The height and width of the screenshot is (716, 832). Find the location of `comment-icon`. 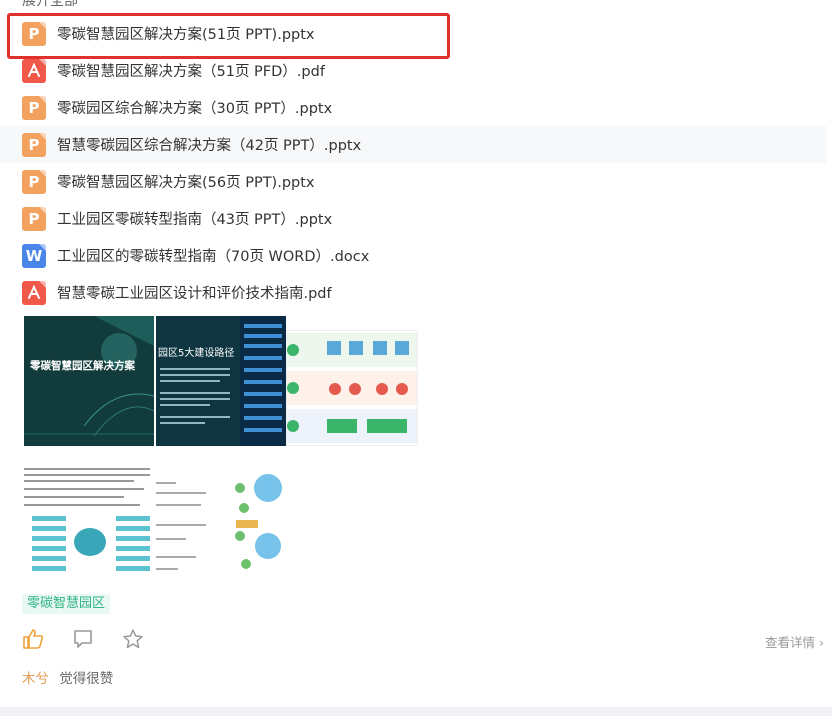

comment-icon is located at coordinates (83, 639).